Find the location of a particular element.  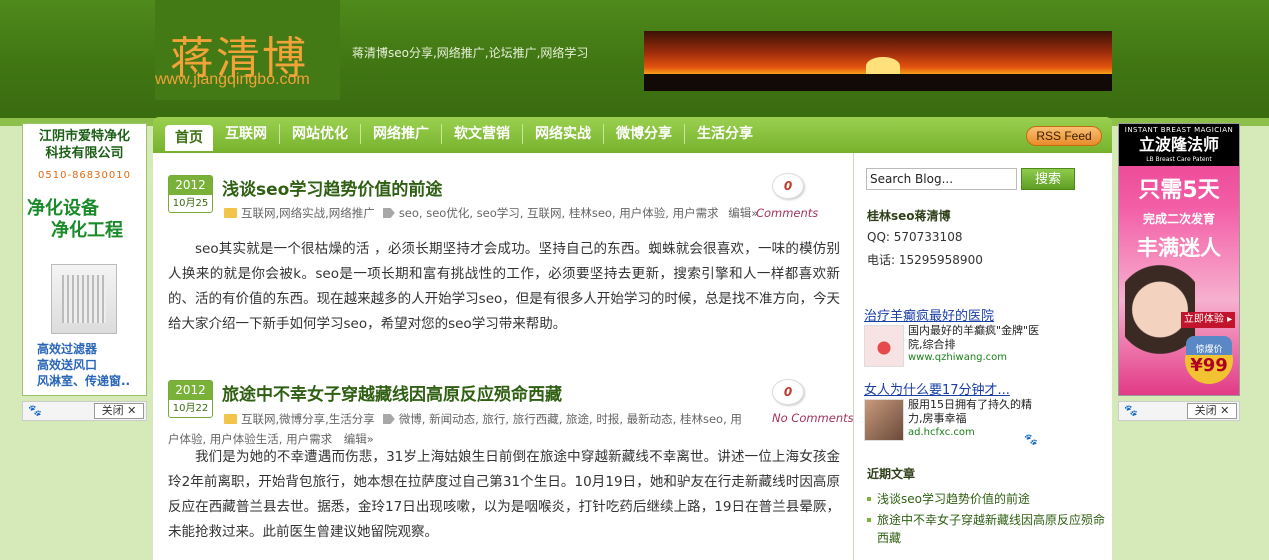

ad-company-line1: 江阴市爱特净化 is located at coordinates (84, 136).